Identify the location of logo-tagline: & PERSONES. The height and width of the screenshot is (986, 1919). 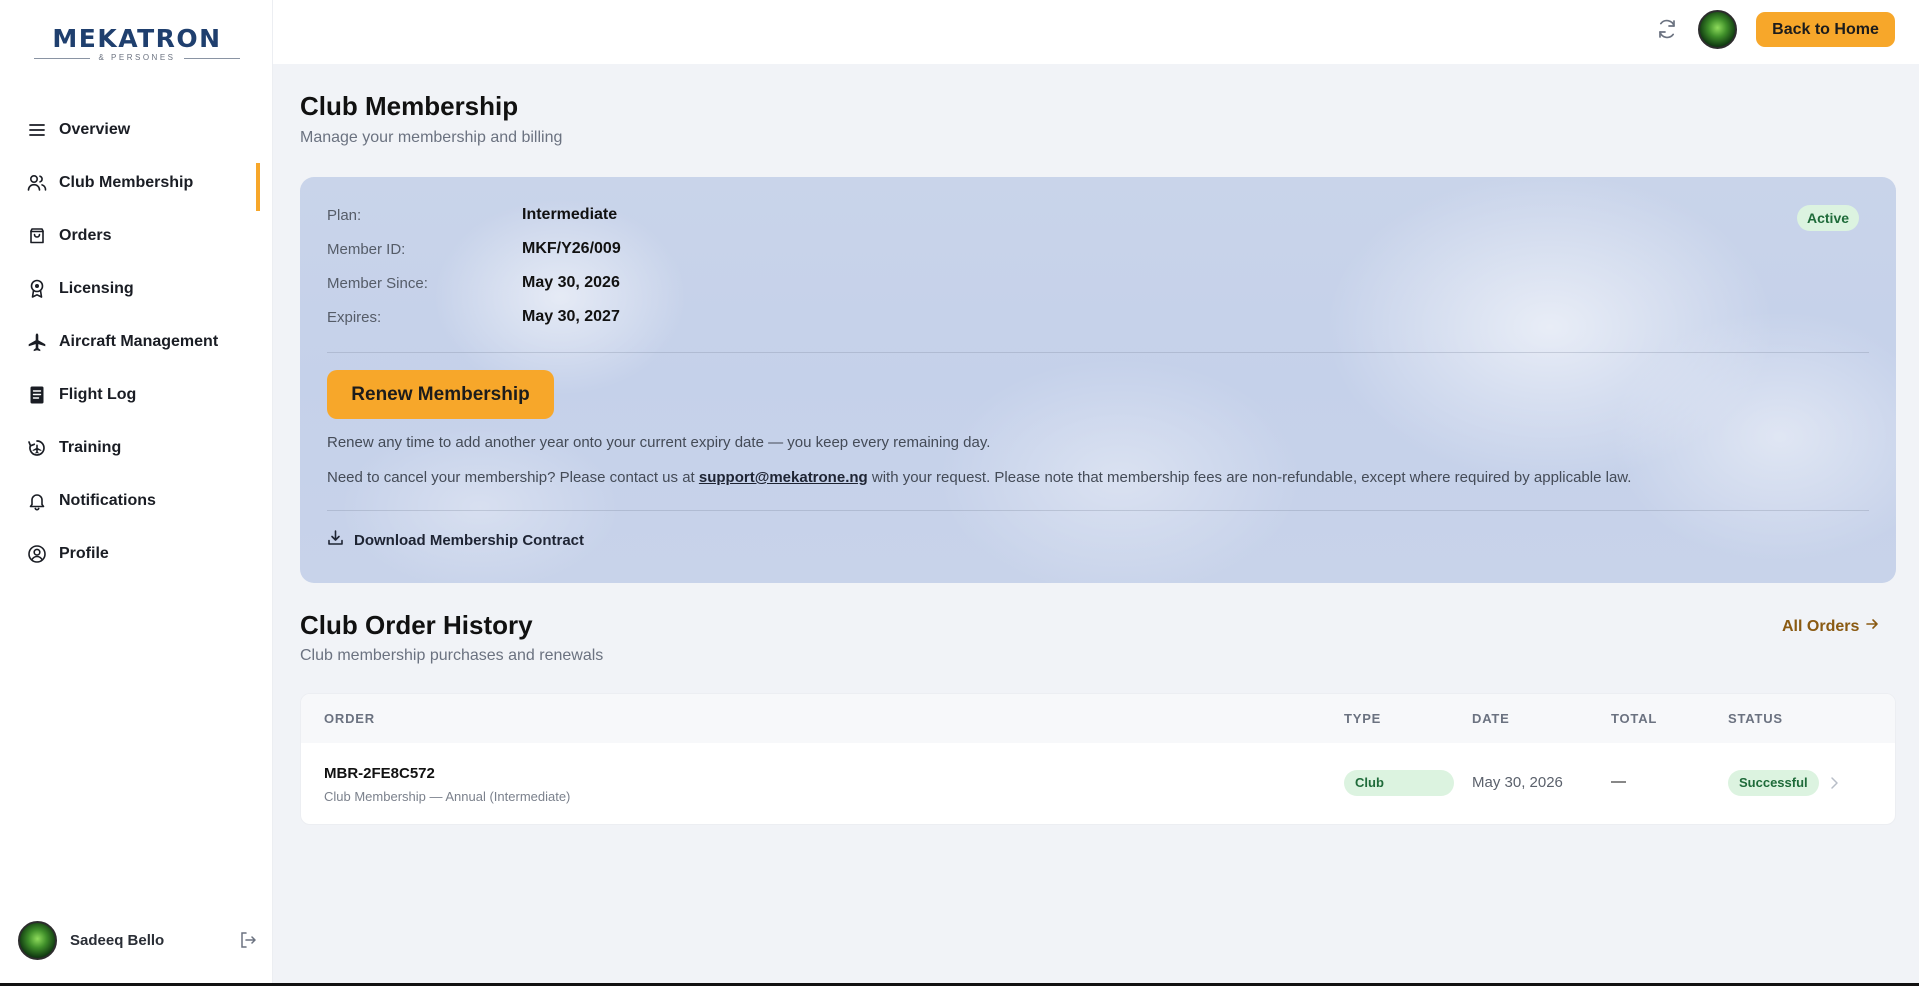
(137, 57).